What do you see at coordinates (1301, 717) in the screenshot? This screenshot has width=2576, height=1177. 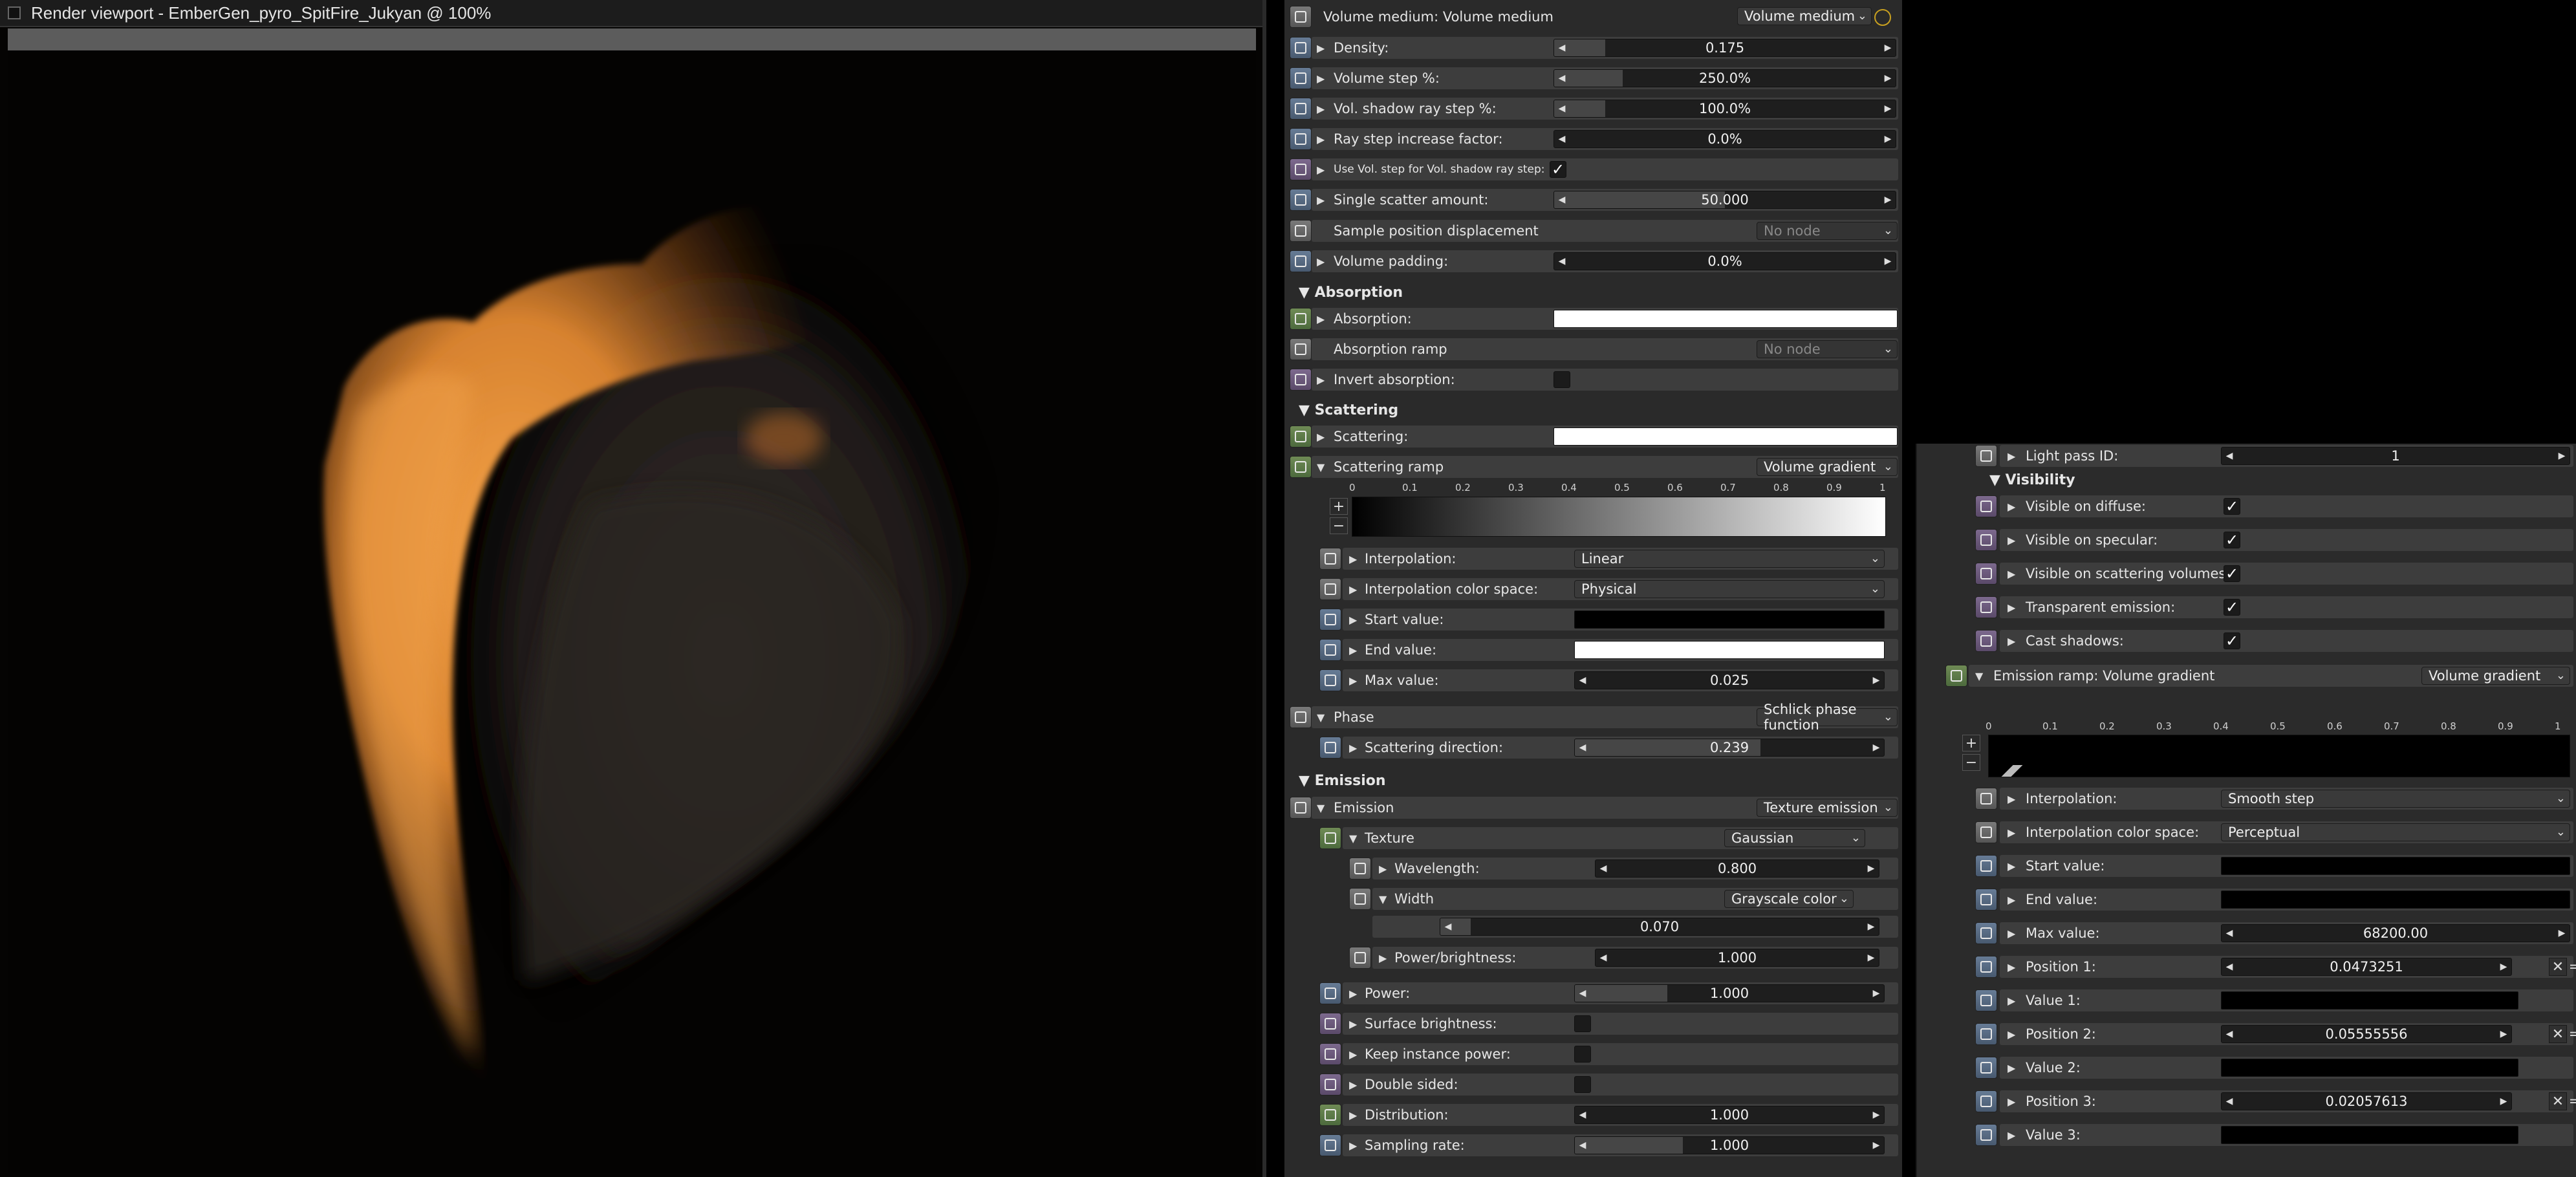 I see `phase-pin-icon` at bounding box center [1301, 717].